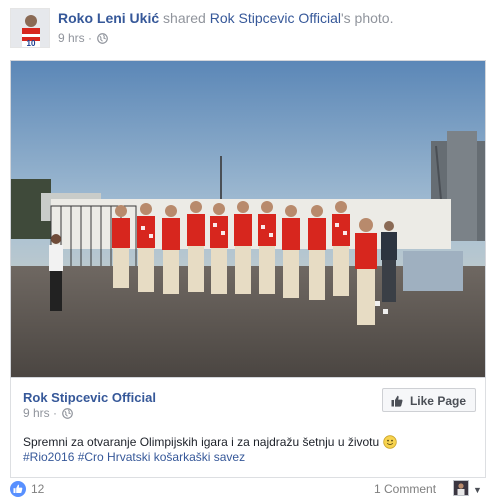 This screenshot has height=504, width=493. Describe the element at coordinates (389, 444) in the screenshot. I see `smiley-icon` at that location.